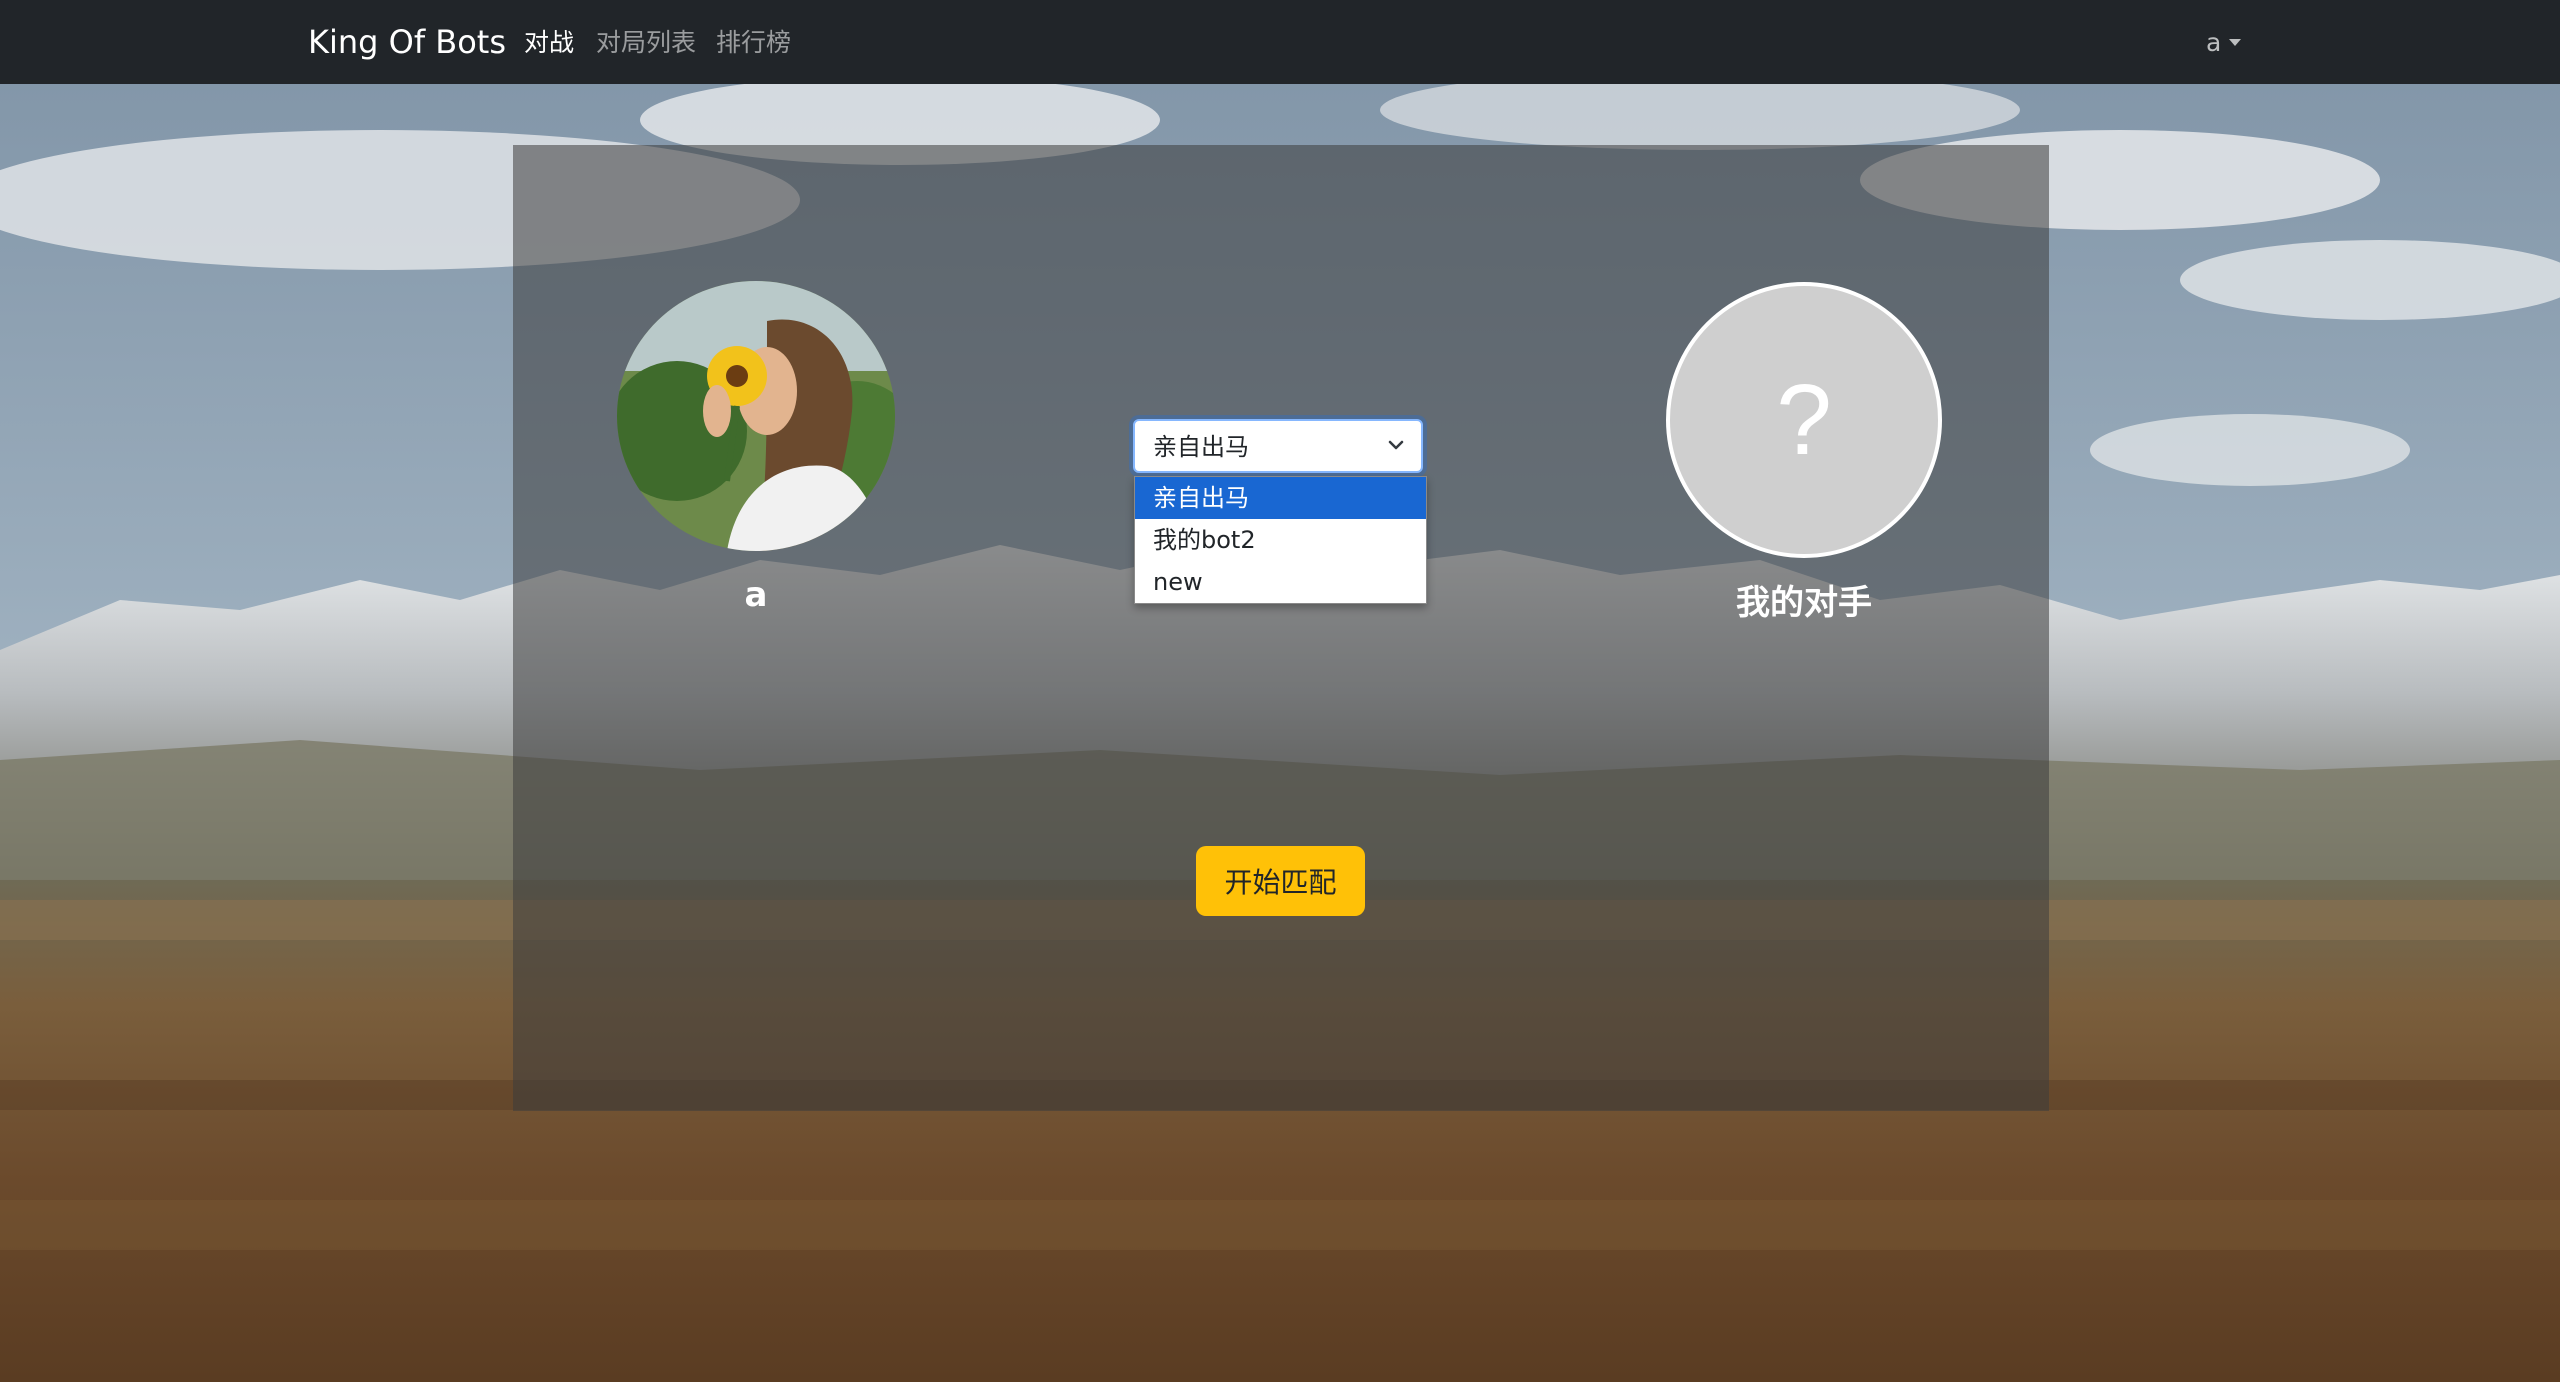  I want to click on nav-link-record-list: 对局列表, so click(646, 43).